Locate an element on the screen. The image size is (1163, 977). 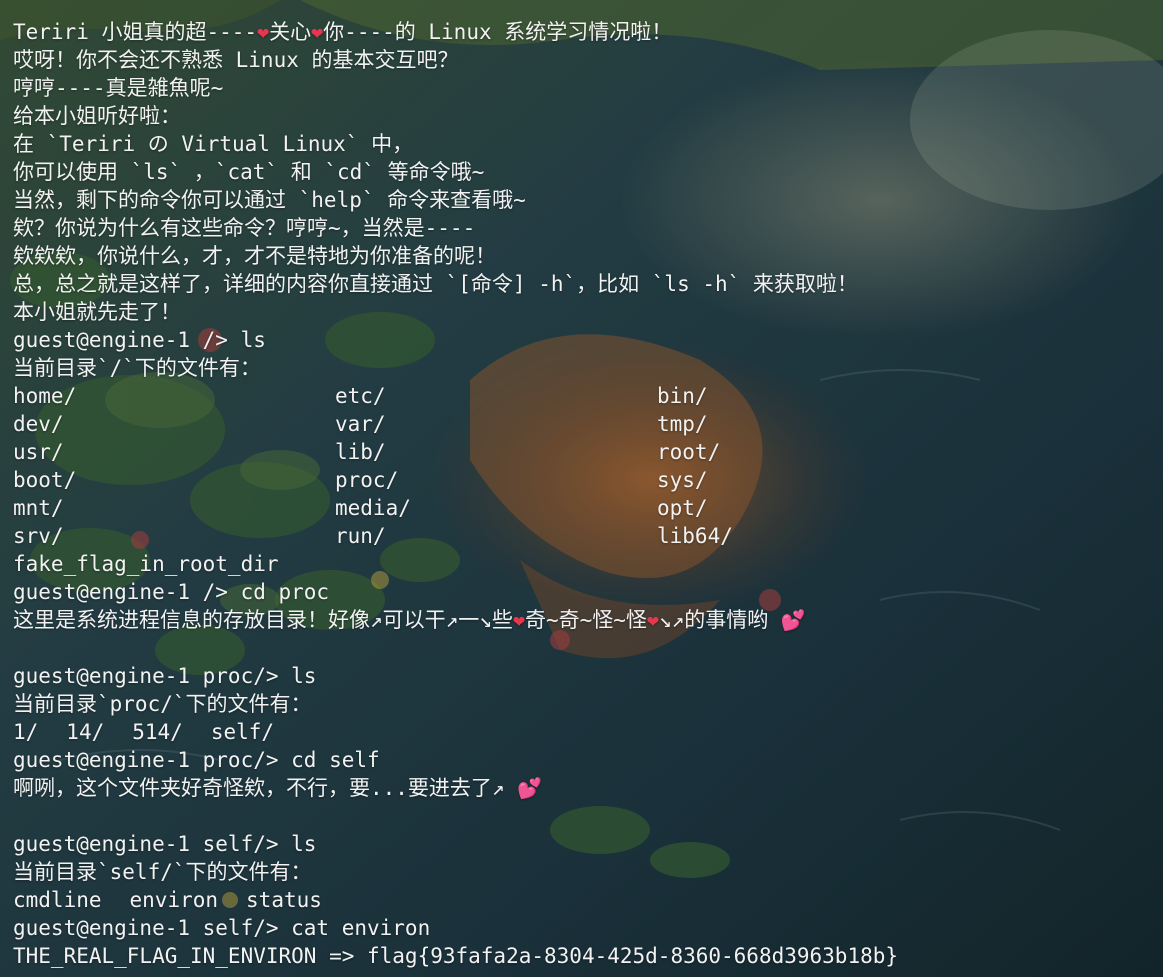
directory-entry: 514/ is located at coordinates (157, 732).